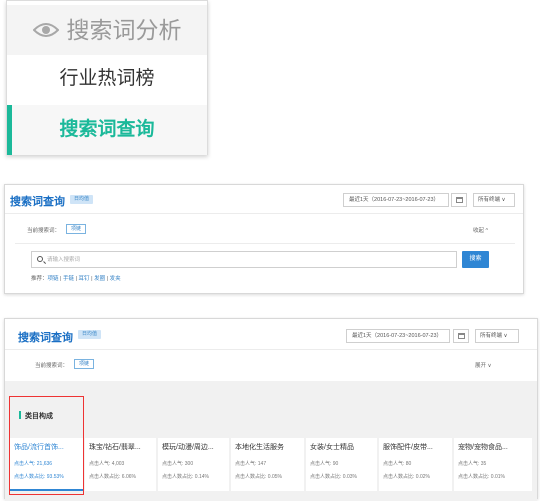  Describe the element at coordinates (481, 477) in the screenshot. I see `category-ratio: 点击人数占比: 0.01%` at that location.